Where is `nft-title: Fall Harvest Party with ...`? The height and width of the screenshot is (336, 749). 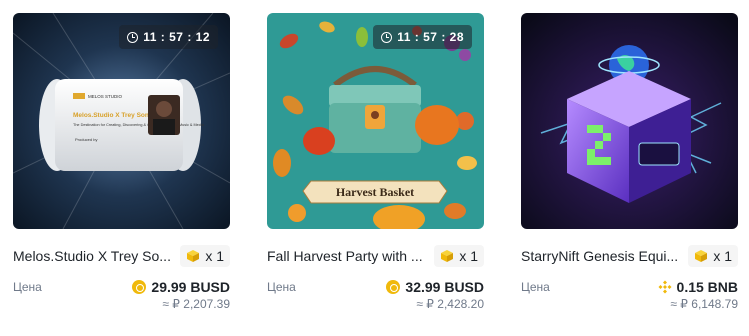
nft-title: Fall Harvest Party with ... is located at coordinates (345, 256).